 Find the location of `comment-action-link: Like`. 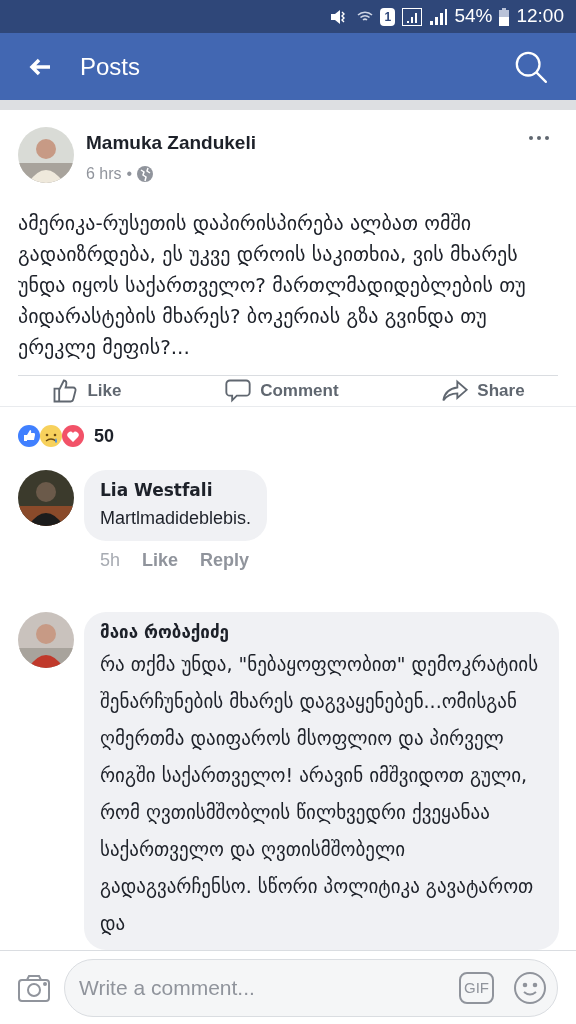

comment-action-link: Like is located at coordinates (160, 561).